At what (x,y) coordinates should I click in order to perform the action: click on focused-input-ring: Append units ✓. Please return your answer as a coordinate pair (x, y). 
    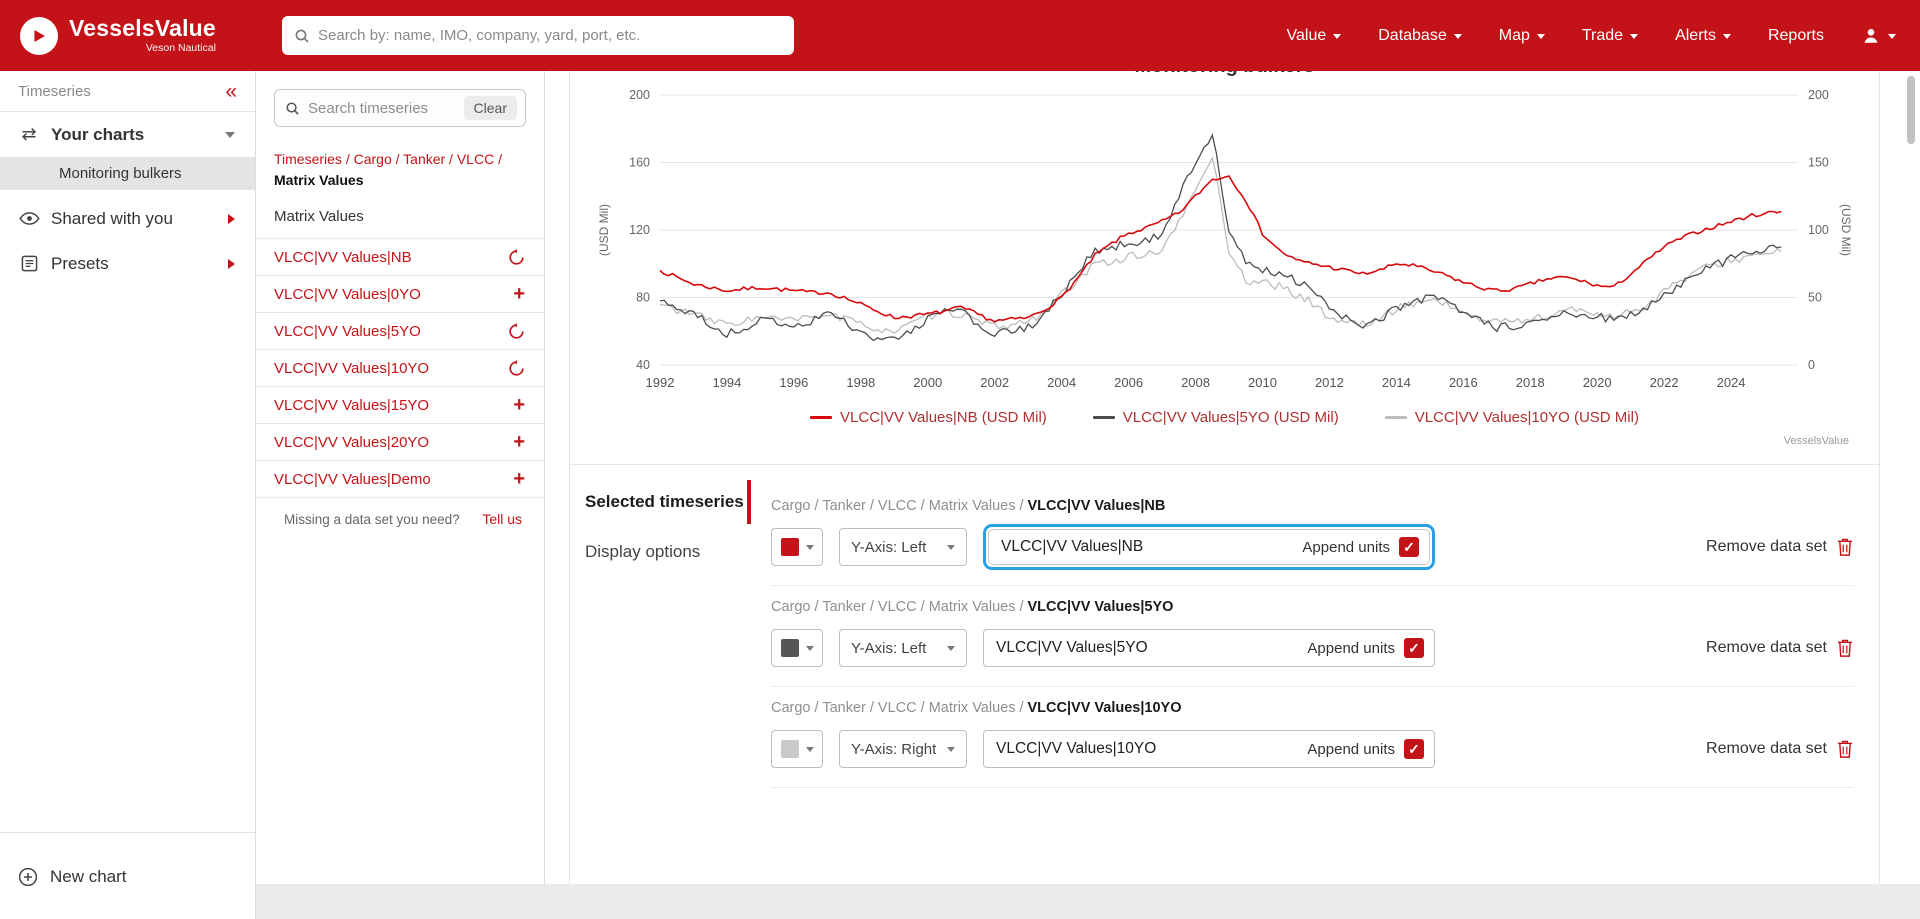
    Looking at the image, I should click on (1209, 547).